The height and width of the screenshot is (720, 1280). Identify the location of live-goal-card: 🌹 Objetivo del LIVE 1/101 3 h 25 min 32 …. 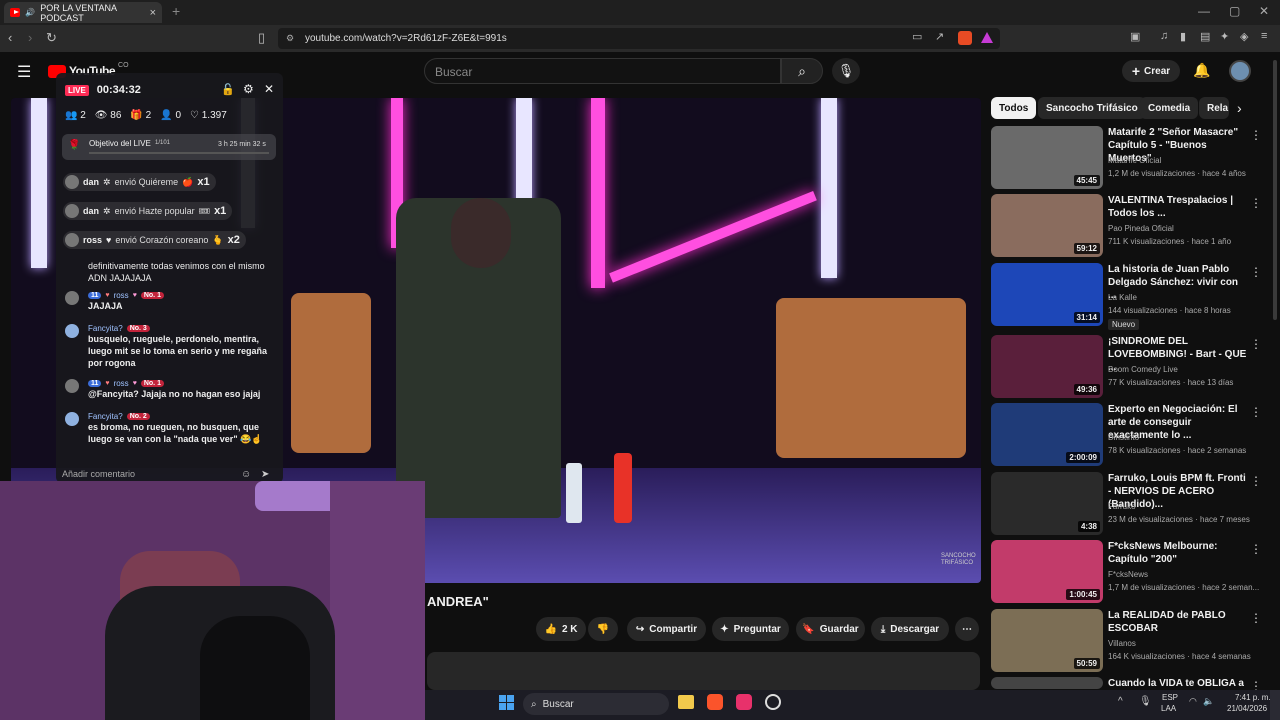
(169, 147).